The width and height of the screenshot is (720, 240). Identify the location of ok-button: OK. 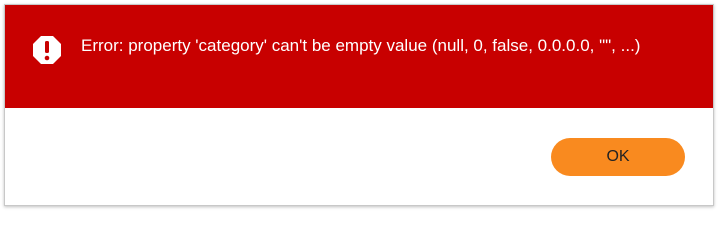
(618, 157).